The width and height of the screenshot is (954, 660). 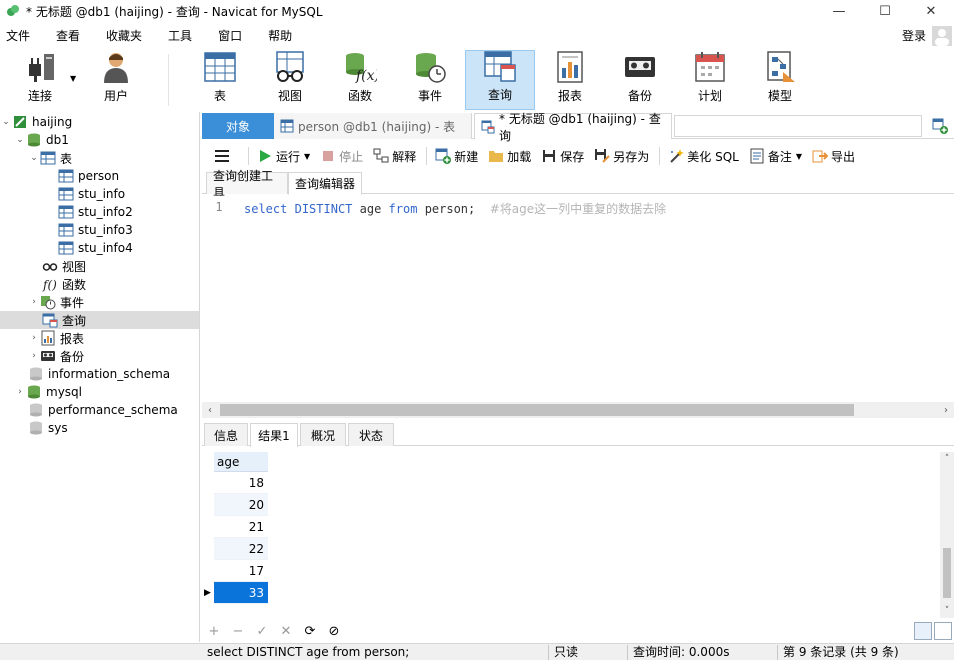 I want to click on explain-button: 解释, so click(x=394, y=156).